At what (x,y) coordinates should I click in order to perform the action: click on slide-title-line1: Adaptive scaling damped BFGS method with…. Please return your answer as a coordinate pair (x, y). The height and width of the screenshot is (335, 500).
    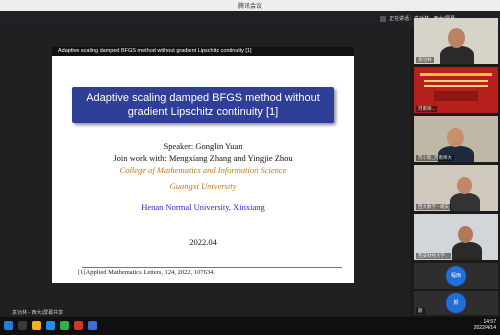
    Looking at the image, I should click on (203, 98).